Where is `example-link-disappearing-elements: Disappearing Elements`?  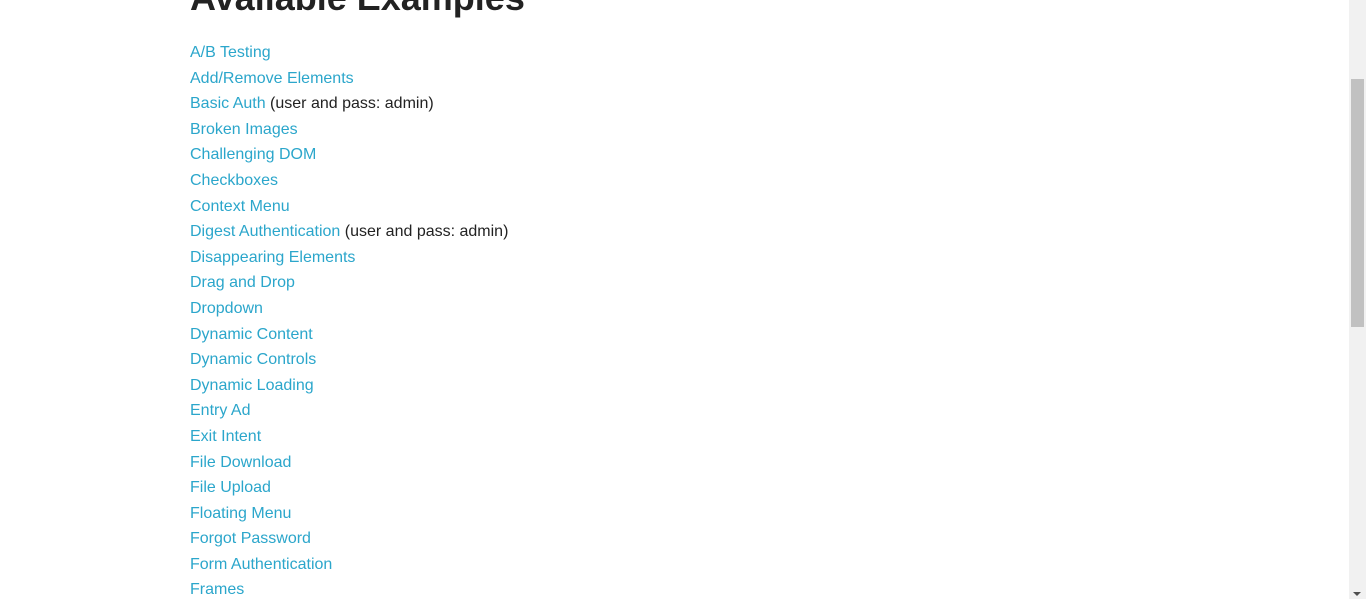 example-link-disappearing-elements: Disappearing Elements is located at coordinates (272, 257).